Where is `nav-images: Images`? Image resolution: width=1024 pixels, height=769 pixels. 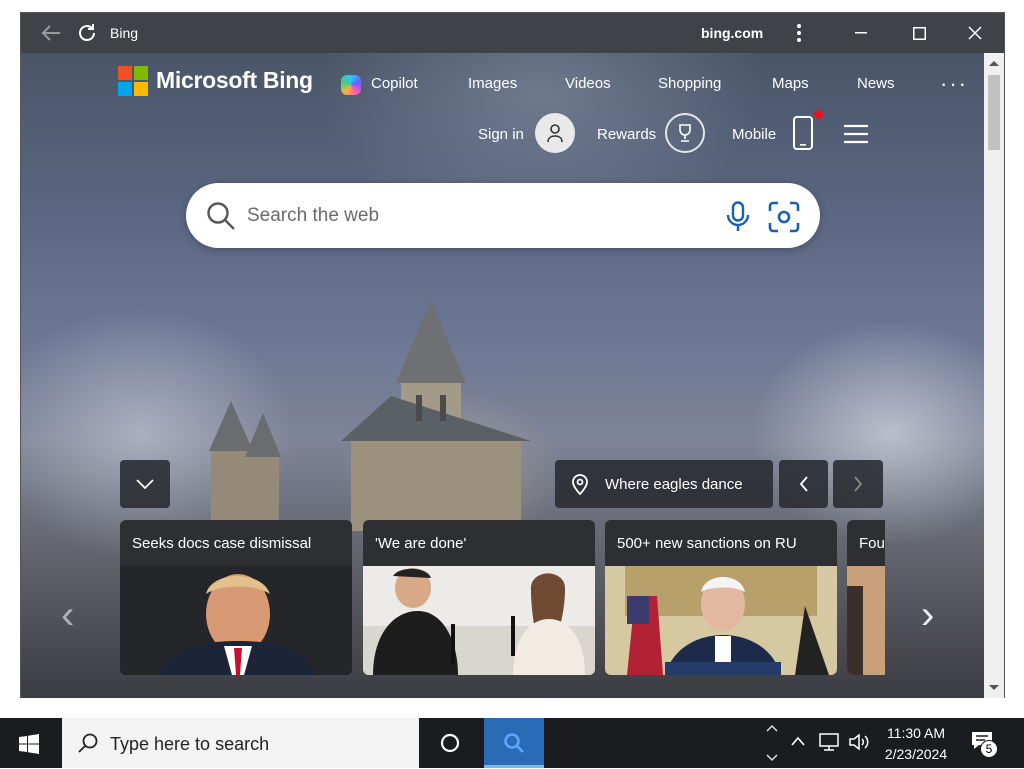
nav-images: Images is located at coordinates (492, 83).